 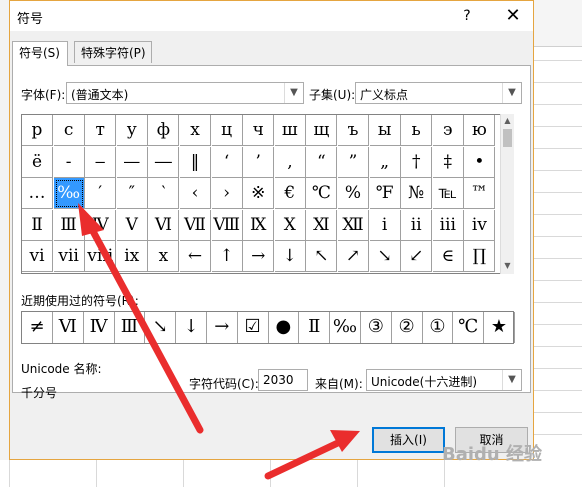 What do you see at coordinates (492, 454) in the screenshot?
I see `watermark: Baidu 经验` at bounding box center [492, 454].